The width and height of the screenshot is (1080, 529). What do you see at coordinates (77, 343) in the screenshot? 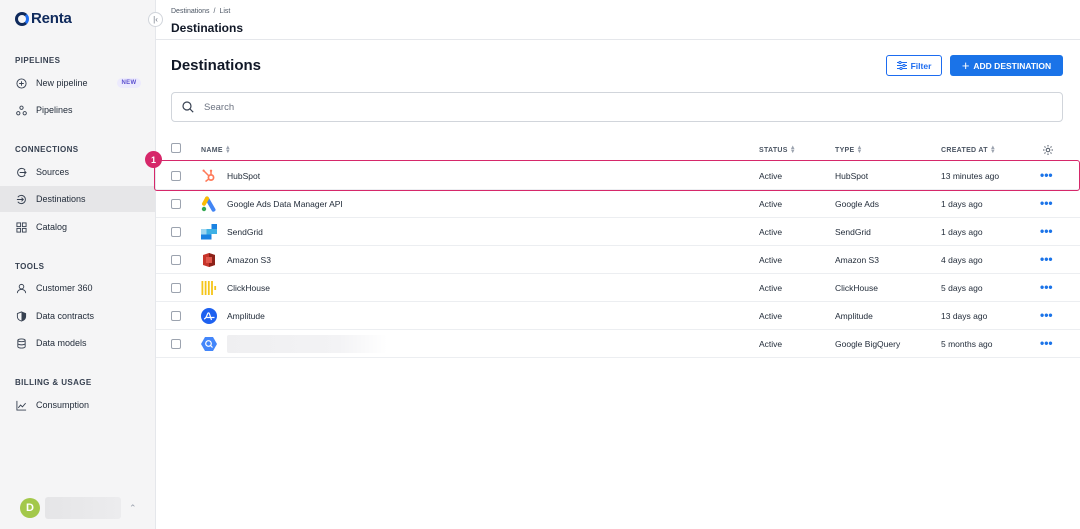
I see `sidebar-item-data-models: Data models` at bounding box center [77, 343].